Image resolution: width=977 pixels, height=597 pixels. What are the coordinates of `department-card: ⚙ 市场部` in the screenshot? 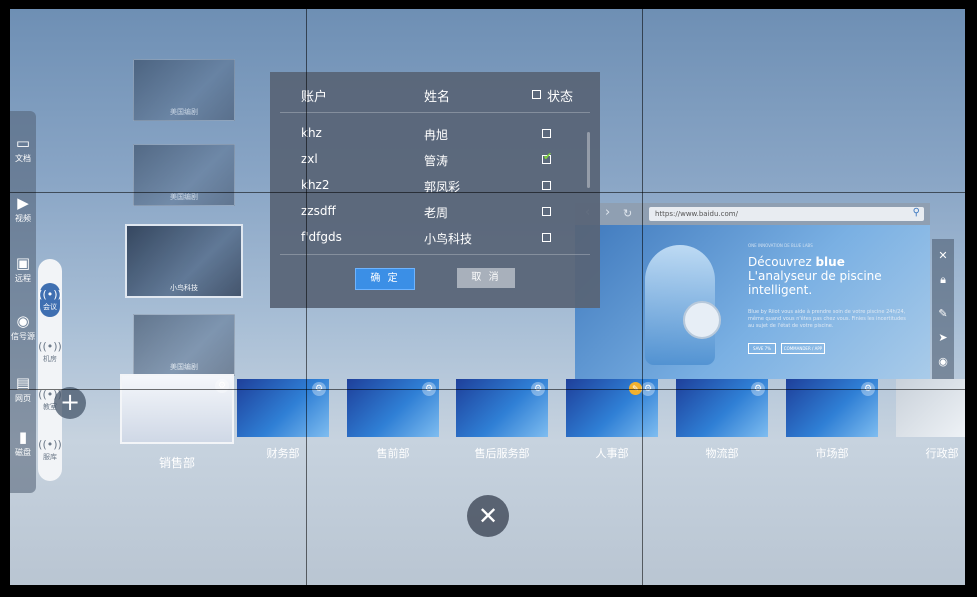 It's located at (832, 419).